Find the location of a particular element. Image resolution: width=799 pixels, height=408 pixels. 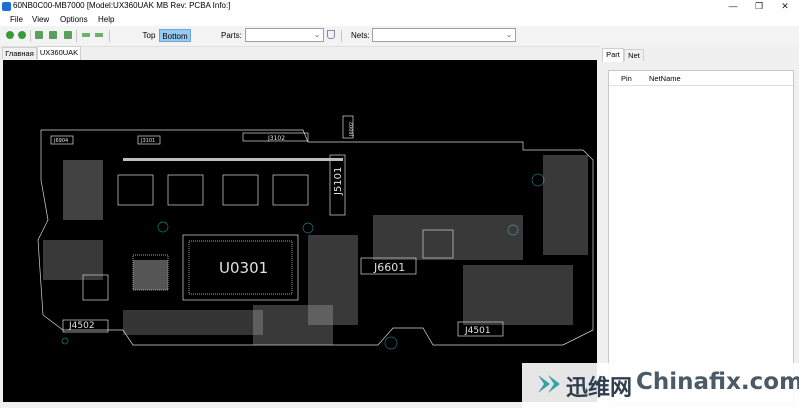

tab-part: Part is located at coordinates (613, 55).